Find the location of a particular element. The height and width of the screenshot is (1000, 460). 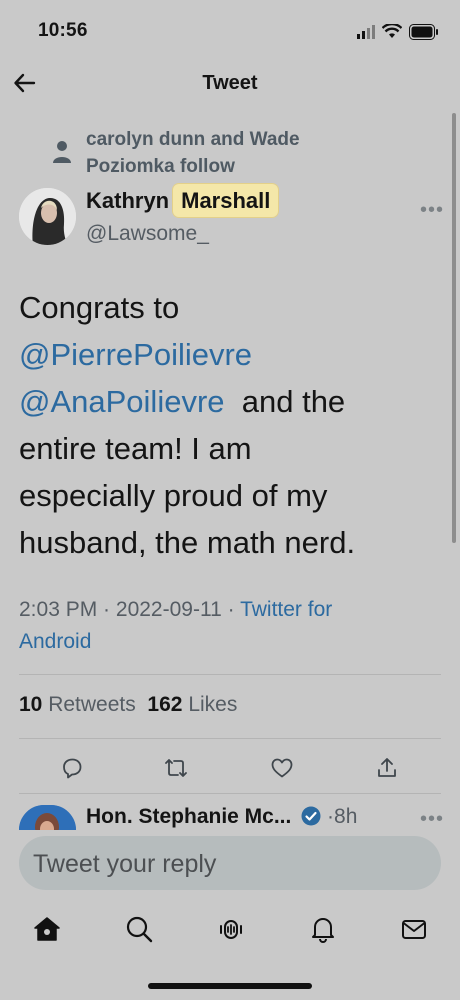

home-icon is located at coordinates (47, 929).